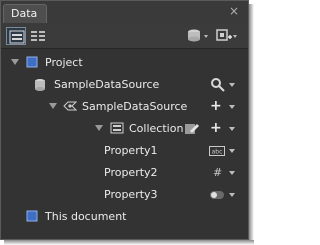  I want to click on tree-label-project: Project, so click(64, 62).